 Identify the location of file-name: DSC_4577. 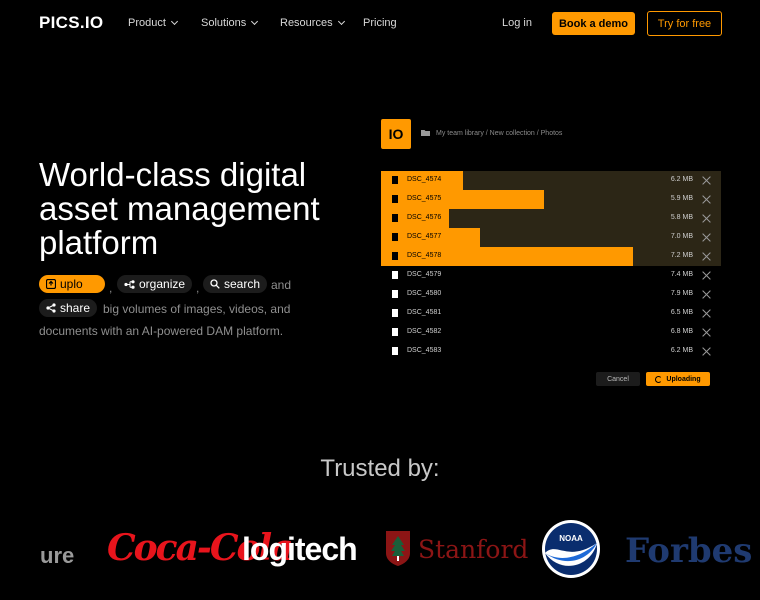
(424, 236).